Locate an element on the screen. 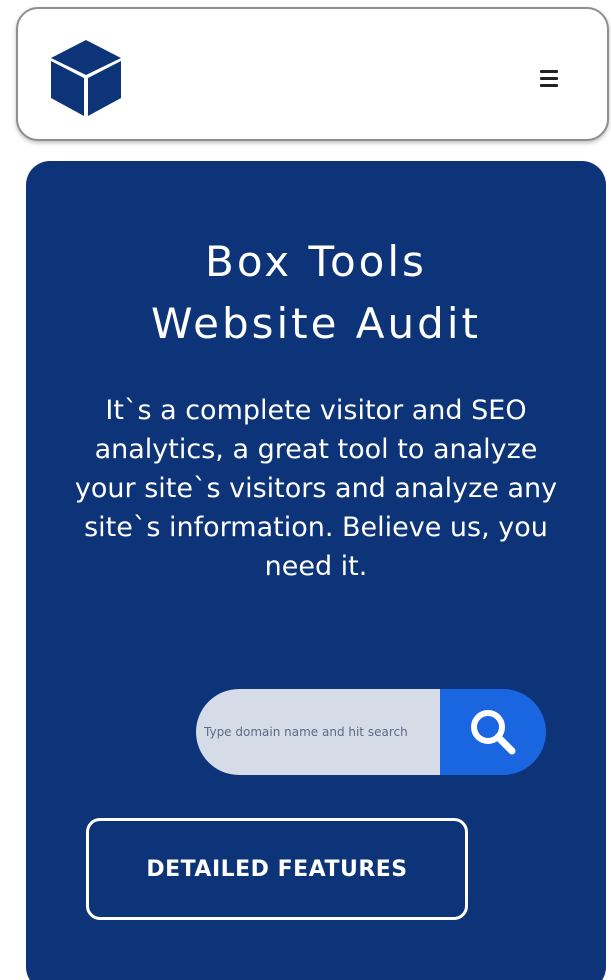 The height and width of the screenshot is (980, 611). logo-link is located at coordinates (86, 78).